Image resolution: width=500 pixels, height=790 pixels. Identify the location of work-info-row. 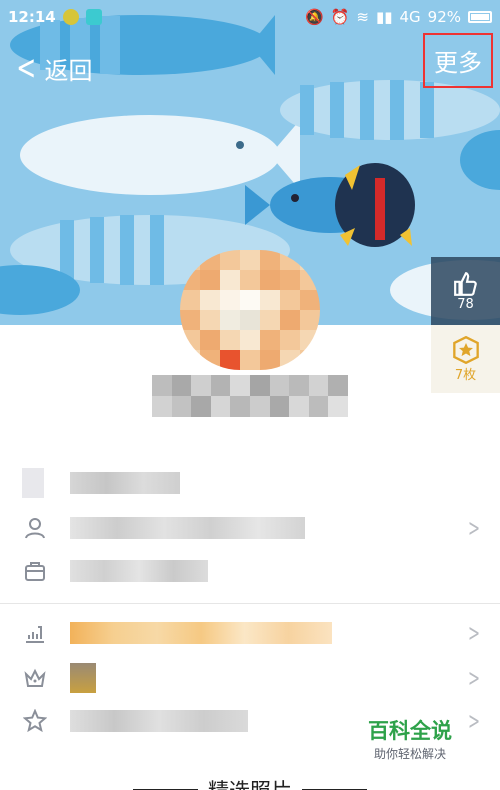
(250, 571).